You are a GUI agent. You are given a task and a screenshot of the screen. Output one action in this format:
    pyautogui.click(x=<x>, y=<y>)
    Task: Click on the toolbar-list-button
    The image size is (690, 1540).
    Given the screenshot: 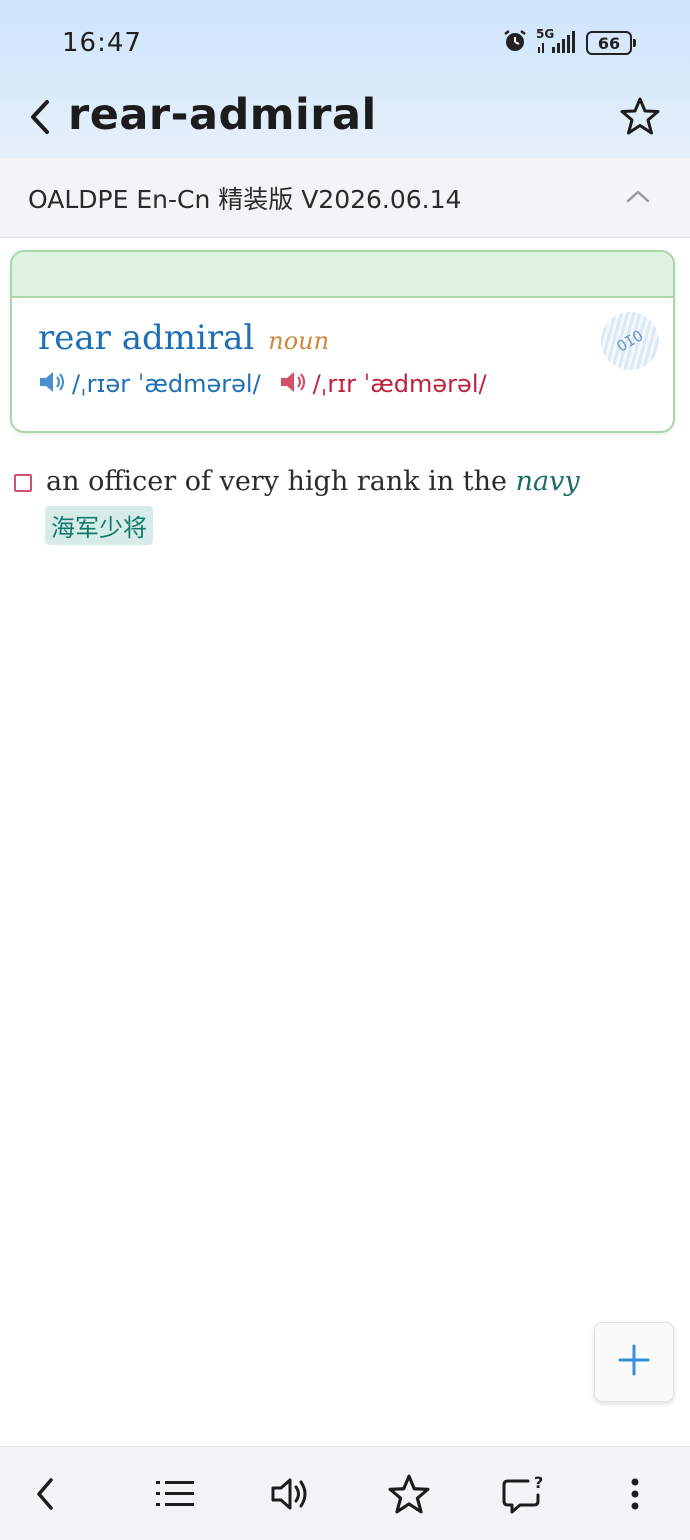 What is the action you would take?
    pyautogui.click(x=175, y=1496)
    